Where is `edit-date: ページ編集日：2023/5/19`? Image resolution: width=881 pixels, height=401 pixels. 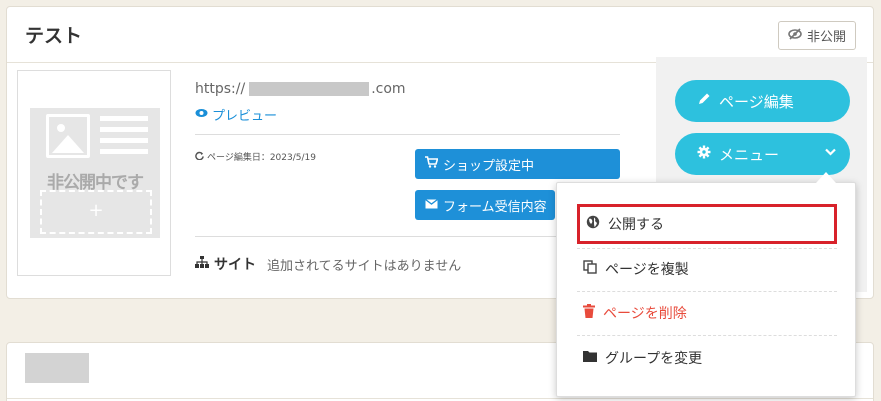
edit-date: ページ編集日：2023/5/19 is located at coordinates (255, 156).